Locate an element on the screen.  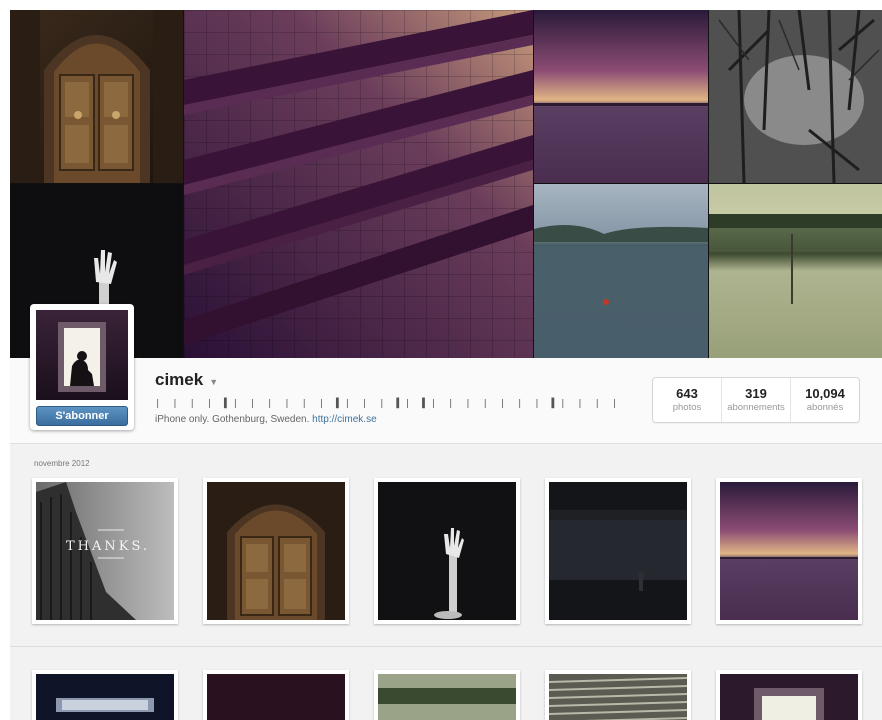
stat-label: photos is located at coordinates (687, 407).